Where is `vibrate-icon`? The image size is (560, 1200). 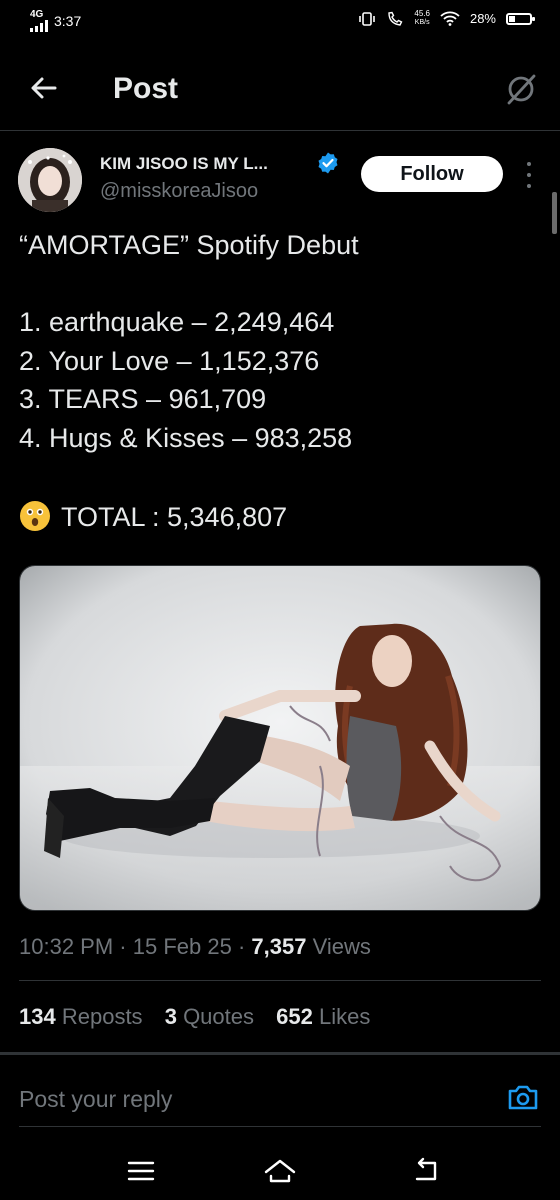
vibrate-icon is located at coordinates (367, 18).